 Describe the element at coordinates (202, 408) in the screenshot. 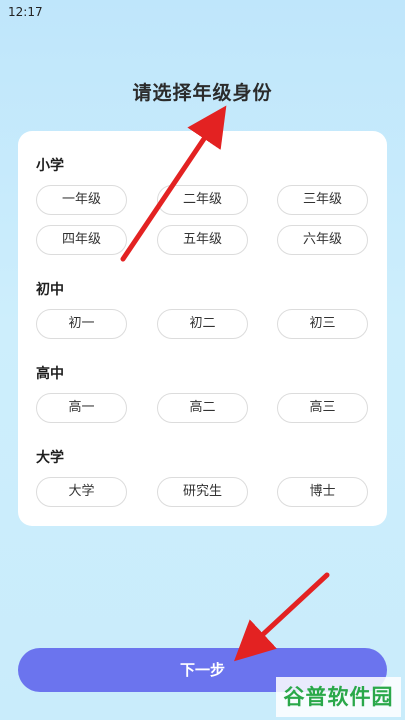

I see `grade-chip-senior-2: 高二` at that location.